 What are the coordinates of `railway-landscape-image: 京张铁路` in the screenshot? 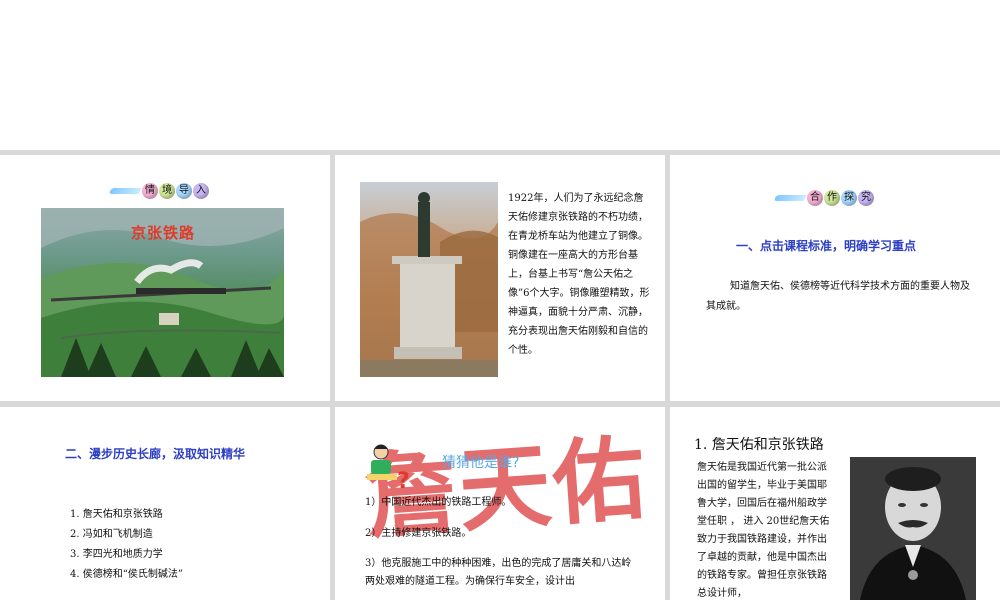 It's located at (162, 292).